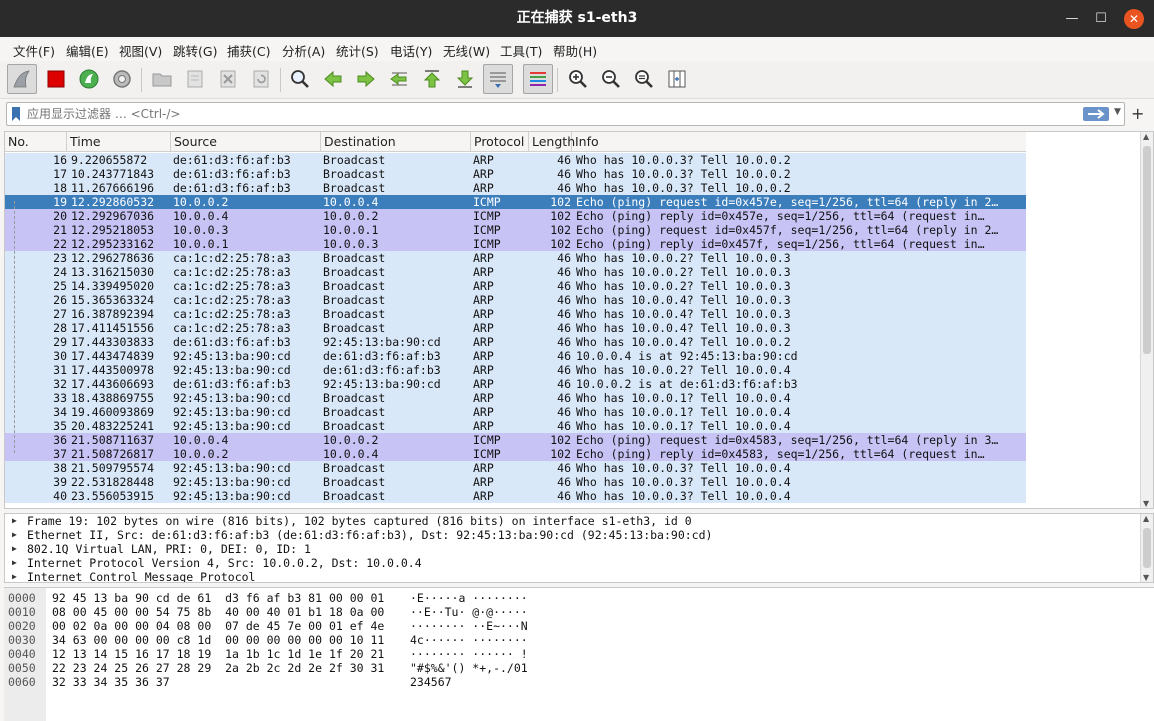  I want to click on restart-capture-button, so click(89, 79).